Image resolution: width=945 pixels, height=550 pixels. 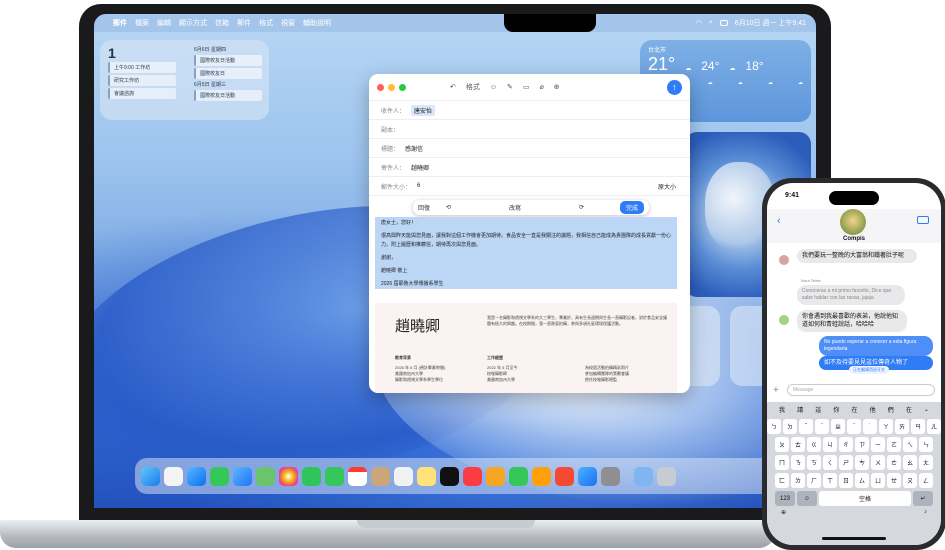 I want to click on key: ㄣ, so click(x=926, y=444).